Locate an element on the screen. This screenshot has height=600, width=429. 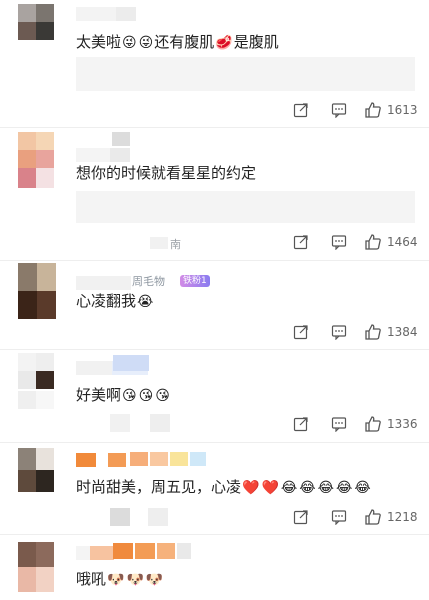
like-count: 1613 is located at coordinates (402, 110).